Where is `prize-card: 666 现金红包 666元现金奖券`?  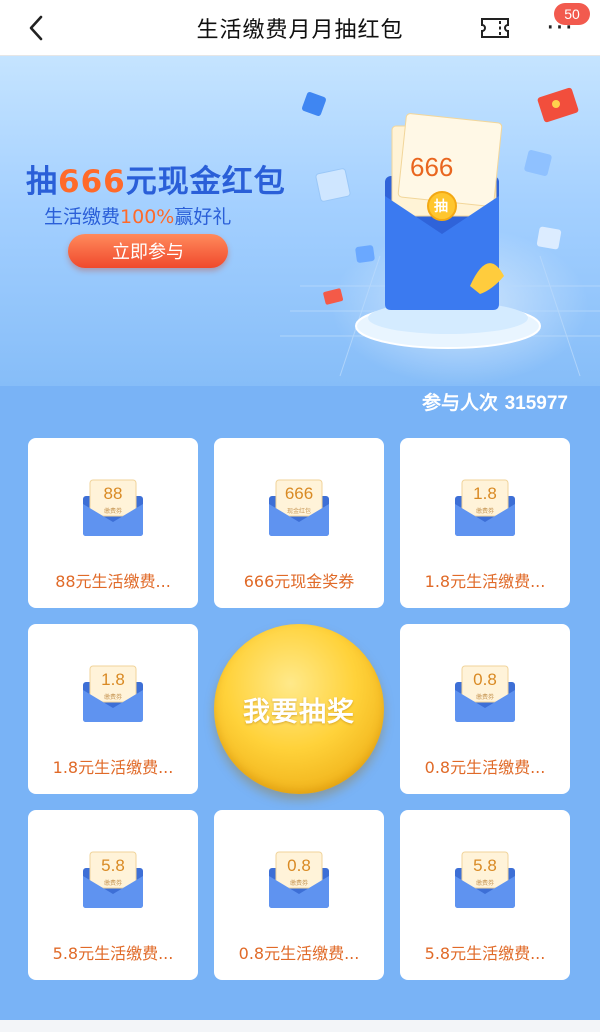
prize-card: 666 现金红包 666元现金奖券 is located at coordinates (299, 523).